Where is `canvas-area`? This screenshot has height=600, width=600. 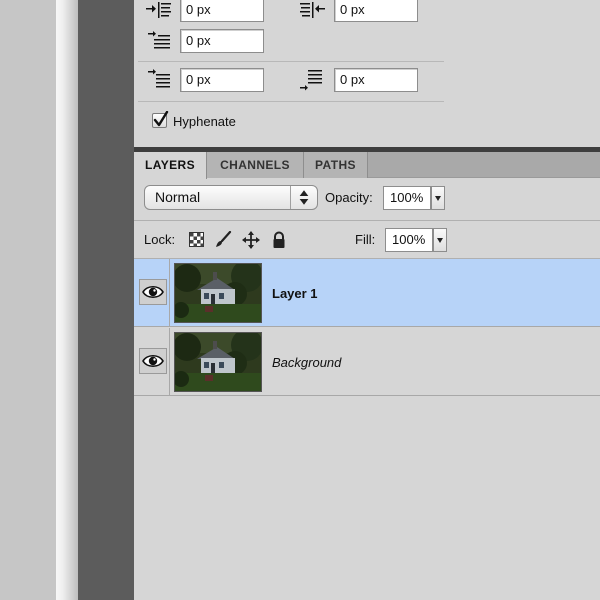
canvas-area is located at coordinates (28, 300).